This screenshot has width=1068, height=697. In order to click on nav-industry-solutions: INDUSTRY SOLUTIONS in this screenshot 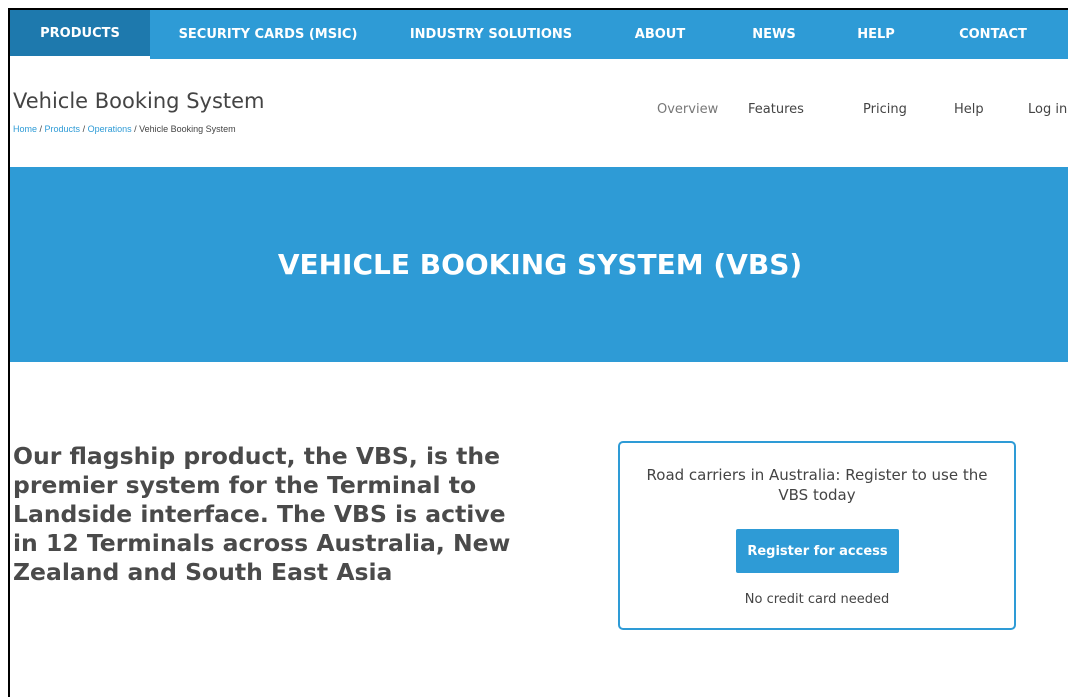, I will do `click(491, 34)`.